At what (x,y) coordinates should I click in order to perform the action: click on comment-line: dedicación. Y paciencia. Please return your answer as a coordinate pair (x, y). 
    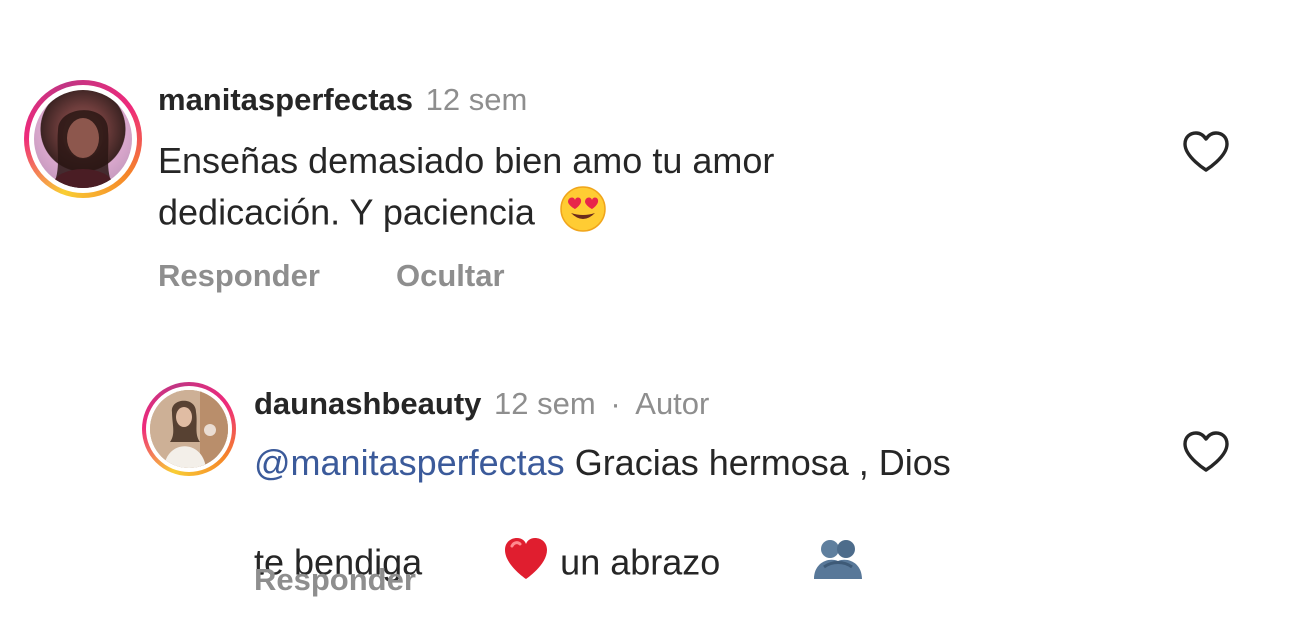
    Looking at the image, I should click on (466, 215).